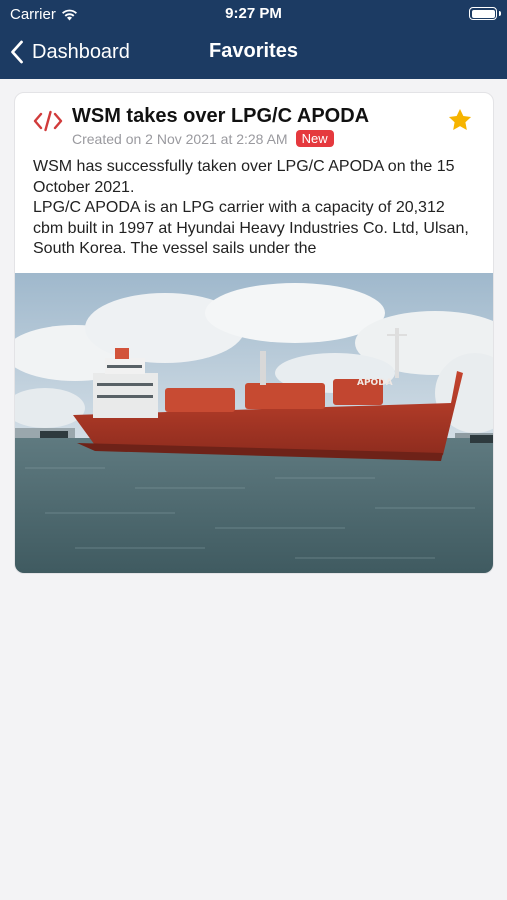  I want to click on article-meta: Created on 2 Nov 2021 at 2:28 AM New, so click(203, 138).